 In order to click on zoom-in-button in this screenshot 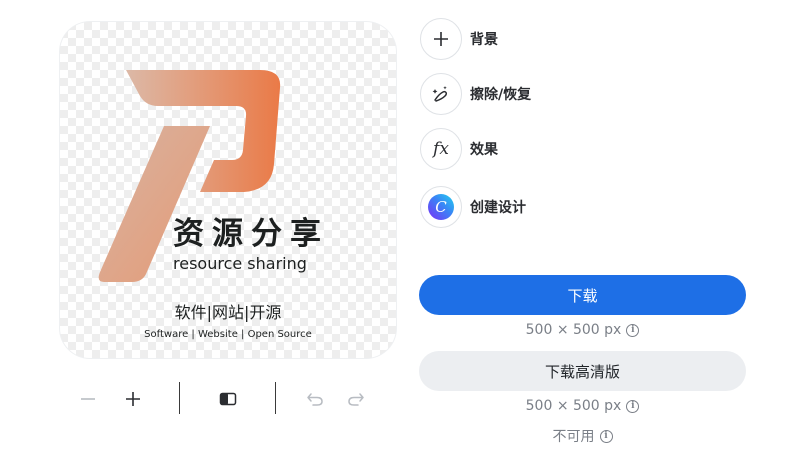, I will do `click(133, 399)`.